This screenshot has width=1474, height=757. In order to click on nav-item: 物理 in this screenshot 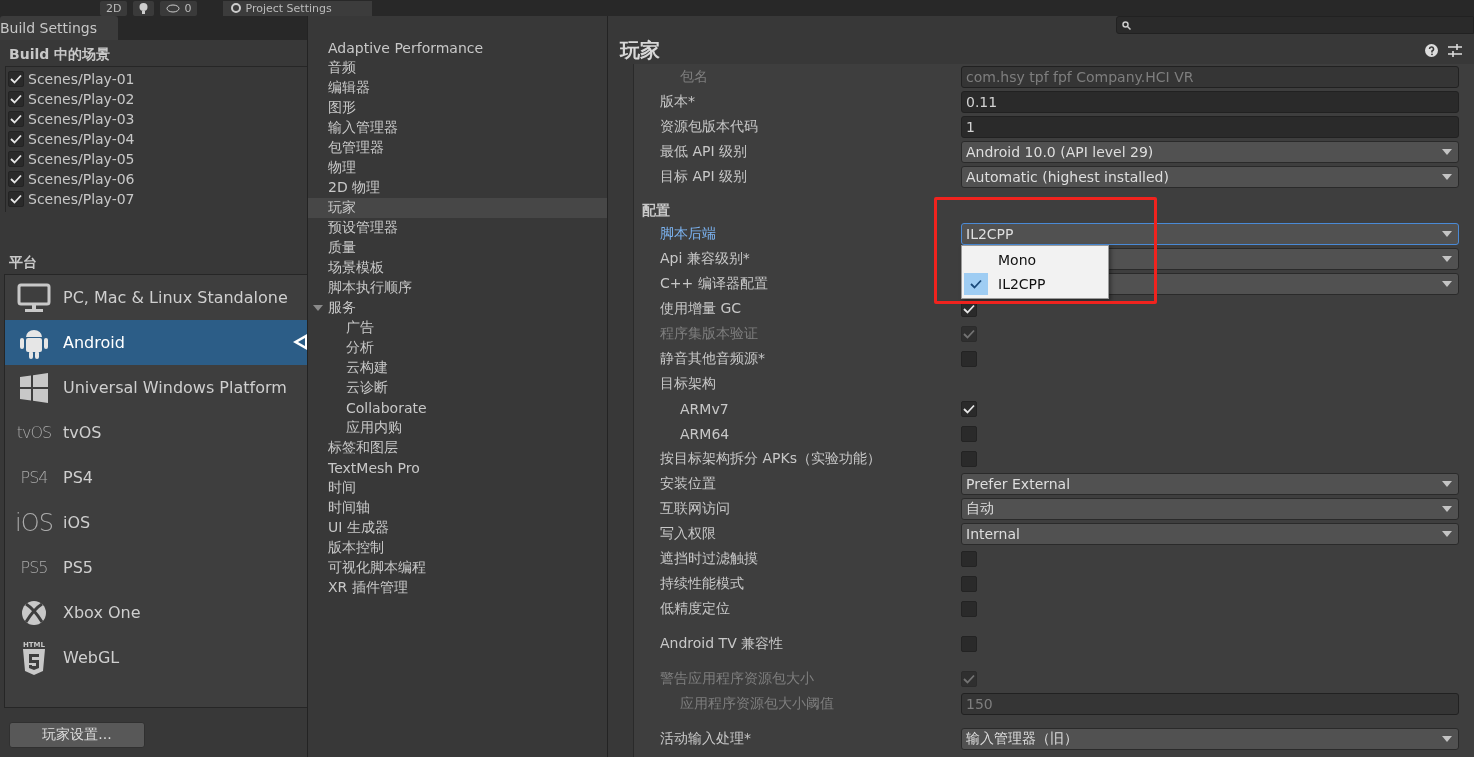, I will do `click(457, 168)`.